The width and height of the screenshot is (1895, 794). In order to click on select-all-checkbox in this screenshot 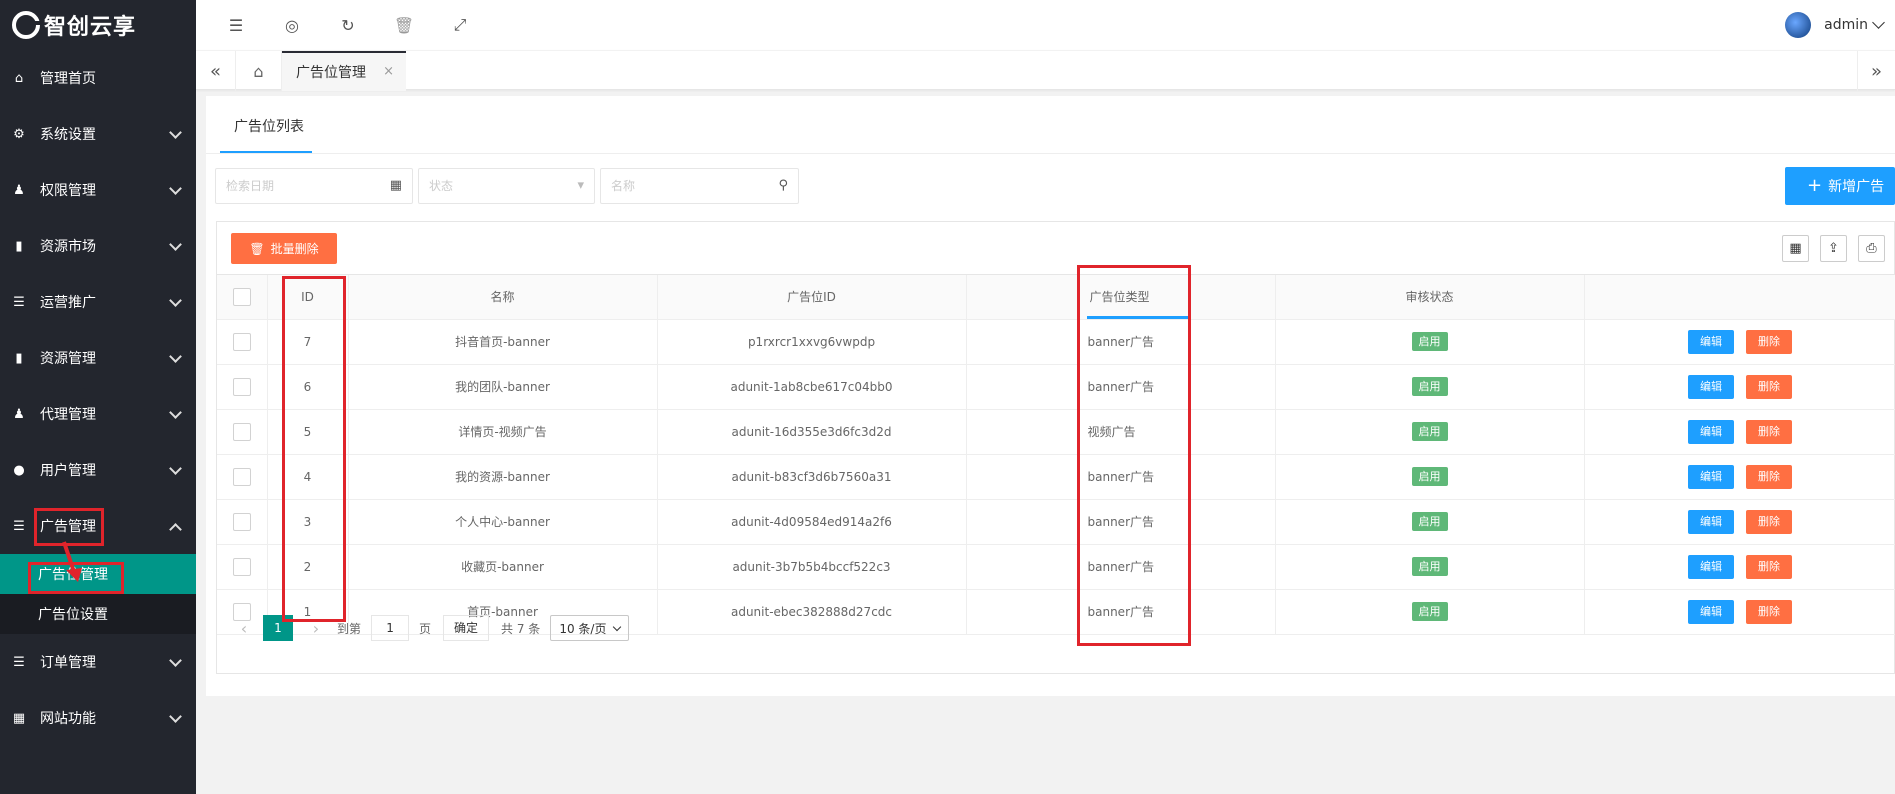, I will do `click(241, 296)`.